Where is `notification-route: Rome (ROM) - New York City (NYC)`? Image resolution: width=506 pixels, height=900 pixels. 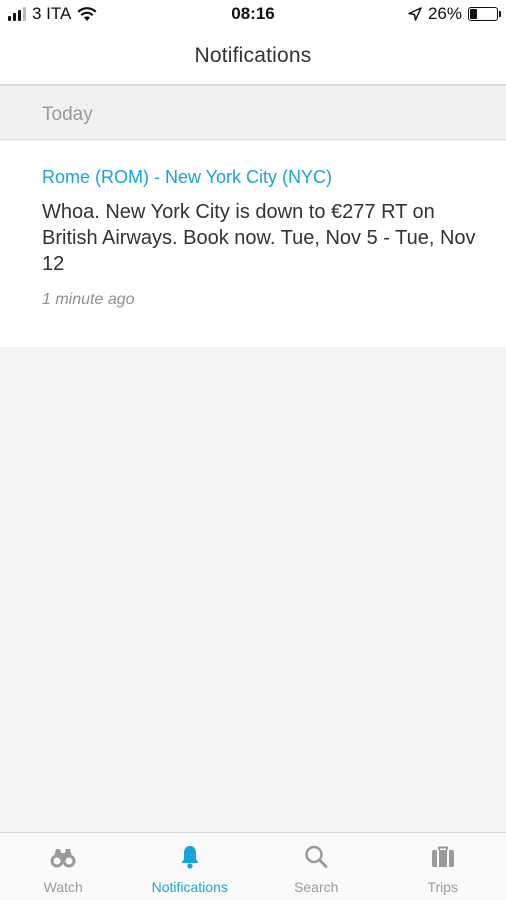
notification-route: Rome (ROM) - New York City (NYC) is located at coordinates (187, 177).